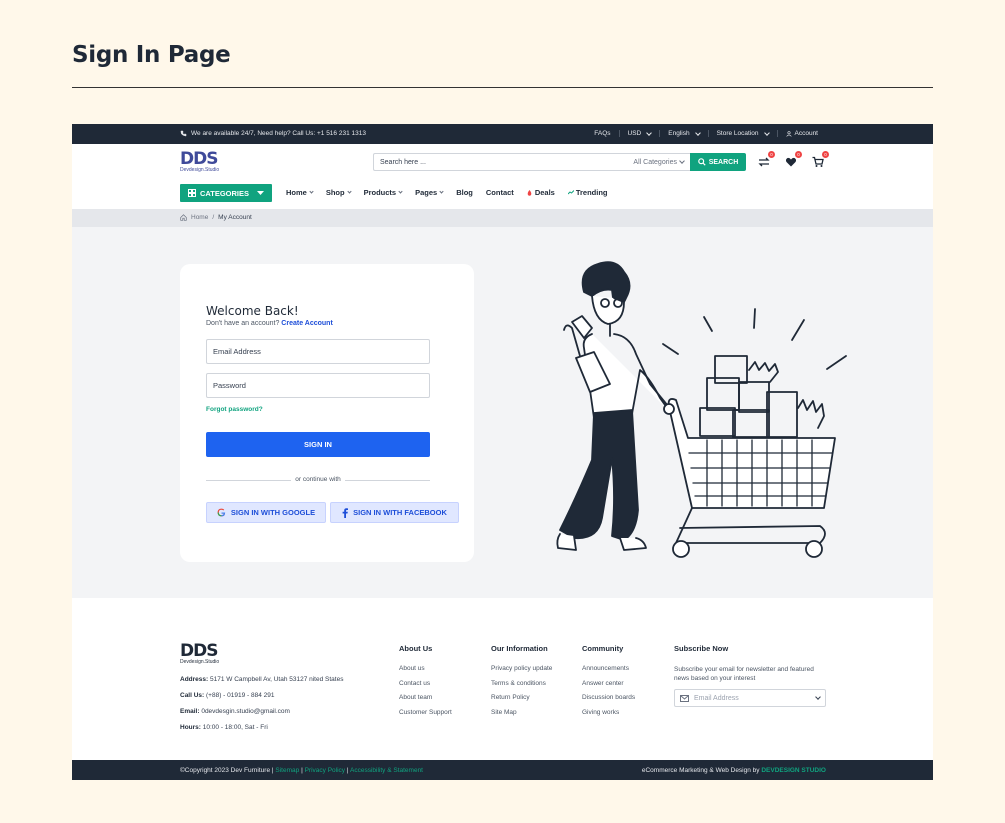  Describe the element at coordinates (502, 87) in the screenshot. I see `title-divider` at that location.